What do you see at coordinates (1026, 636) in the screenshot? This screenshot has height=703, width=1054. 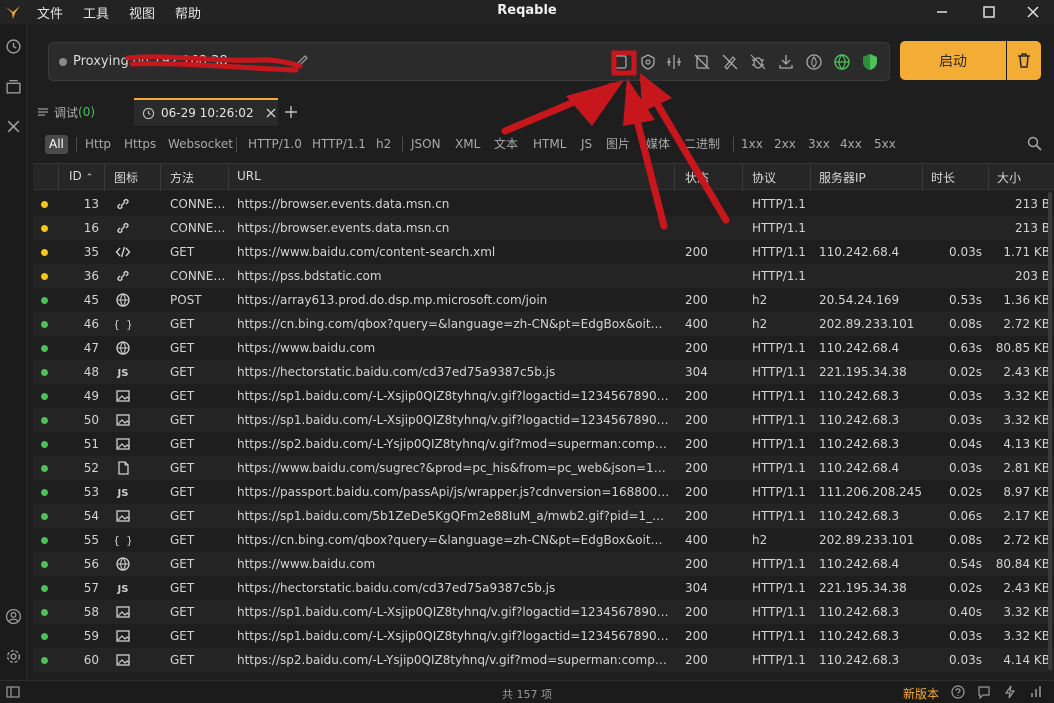 I see `cell-size: 3.32 KB` at bounding box center [1026, 636].